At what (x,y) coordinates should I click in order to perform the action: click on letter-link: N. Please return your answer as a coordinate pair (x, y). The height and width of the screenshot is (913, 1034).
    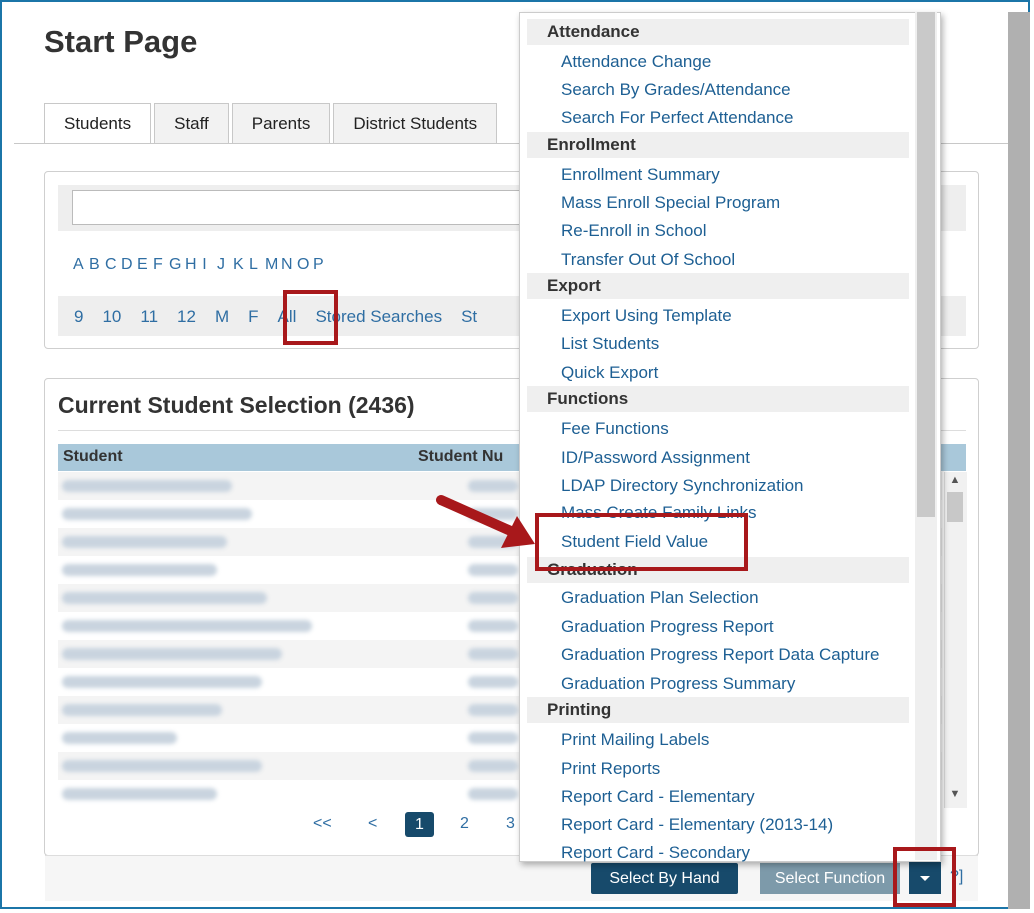
    Looking at the image, I should click on (287, 265).